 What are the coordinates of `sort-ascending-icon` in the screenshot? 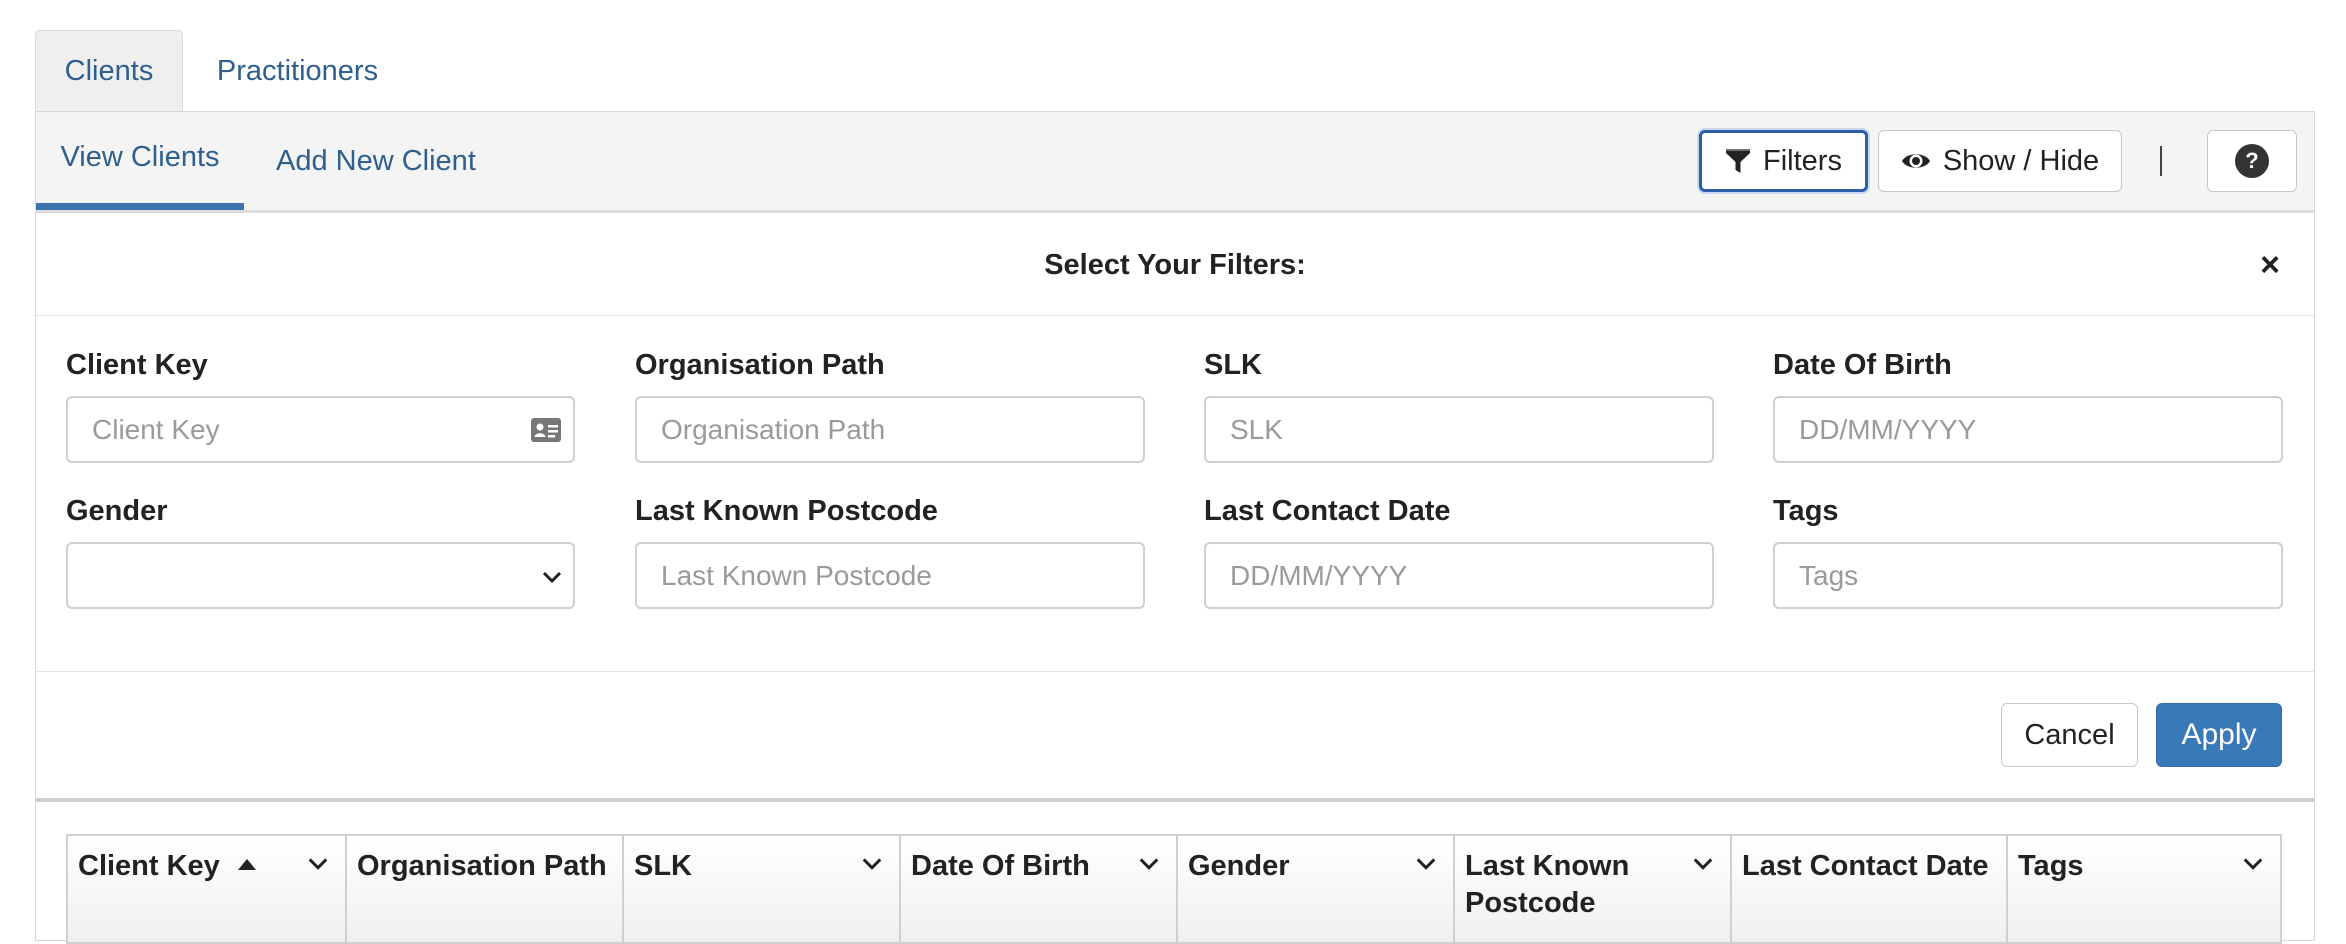 It's located at (246, 864).